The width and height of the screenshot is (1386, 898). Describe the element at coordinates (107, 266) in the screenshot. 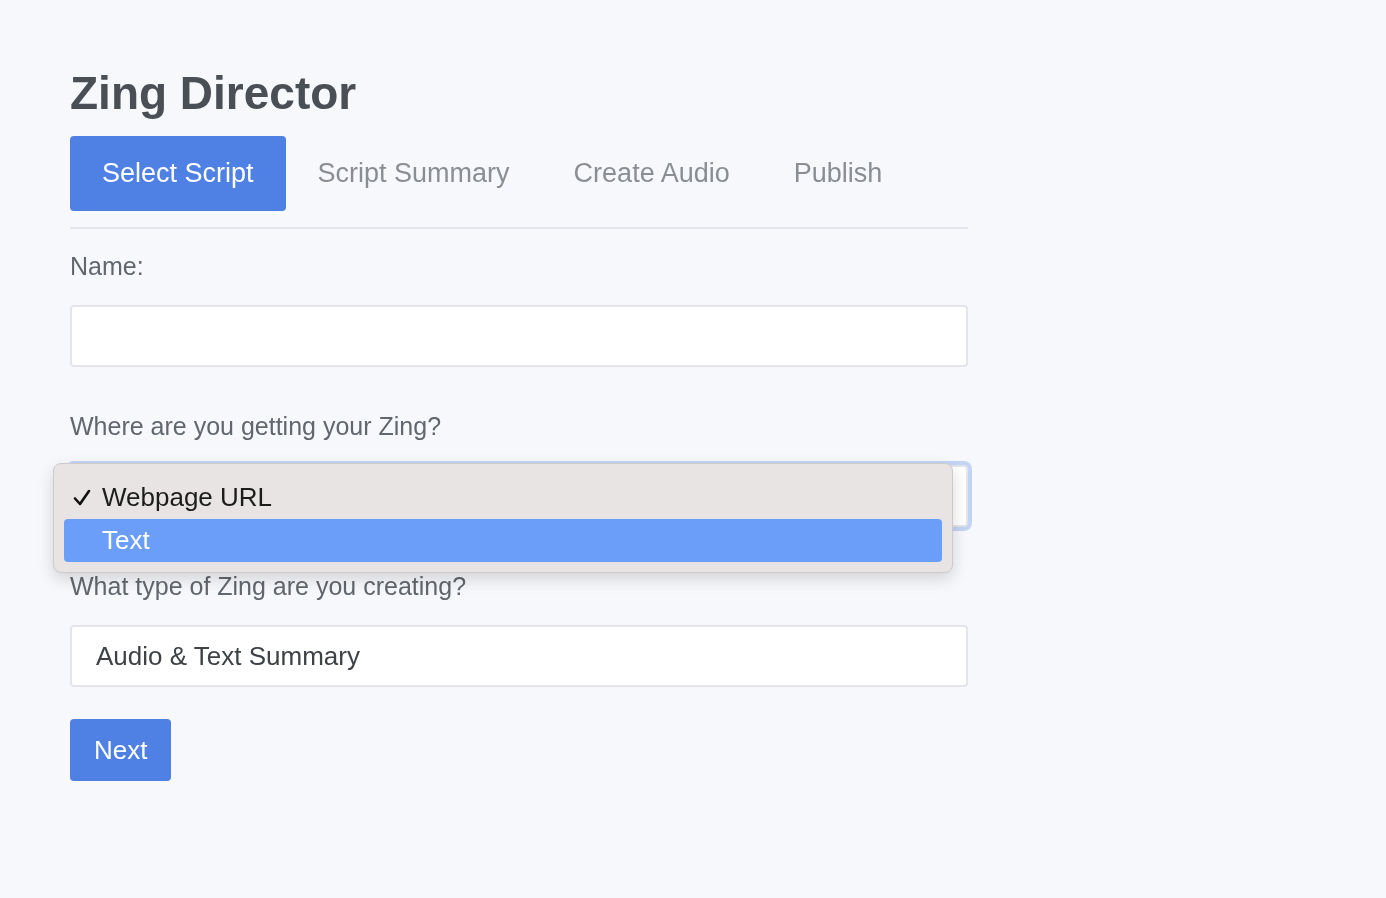

I see `field-label: Name:` at that location.